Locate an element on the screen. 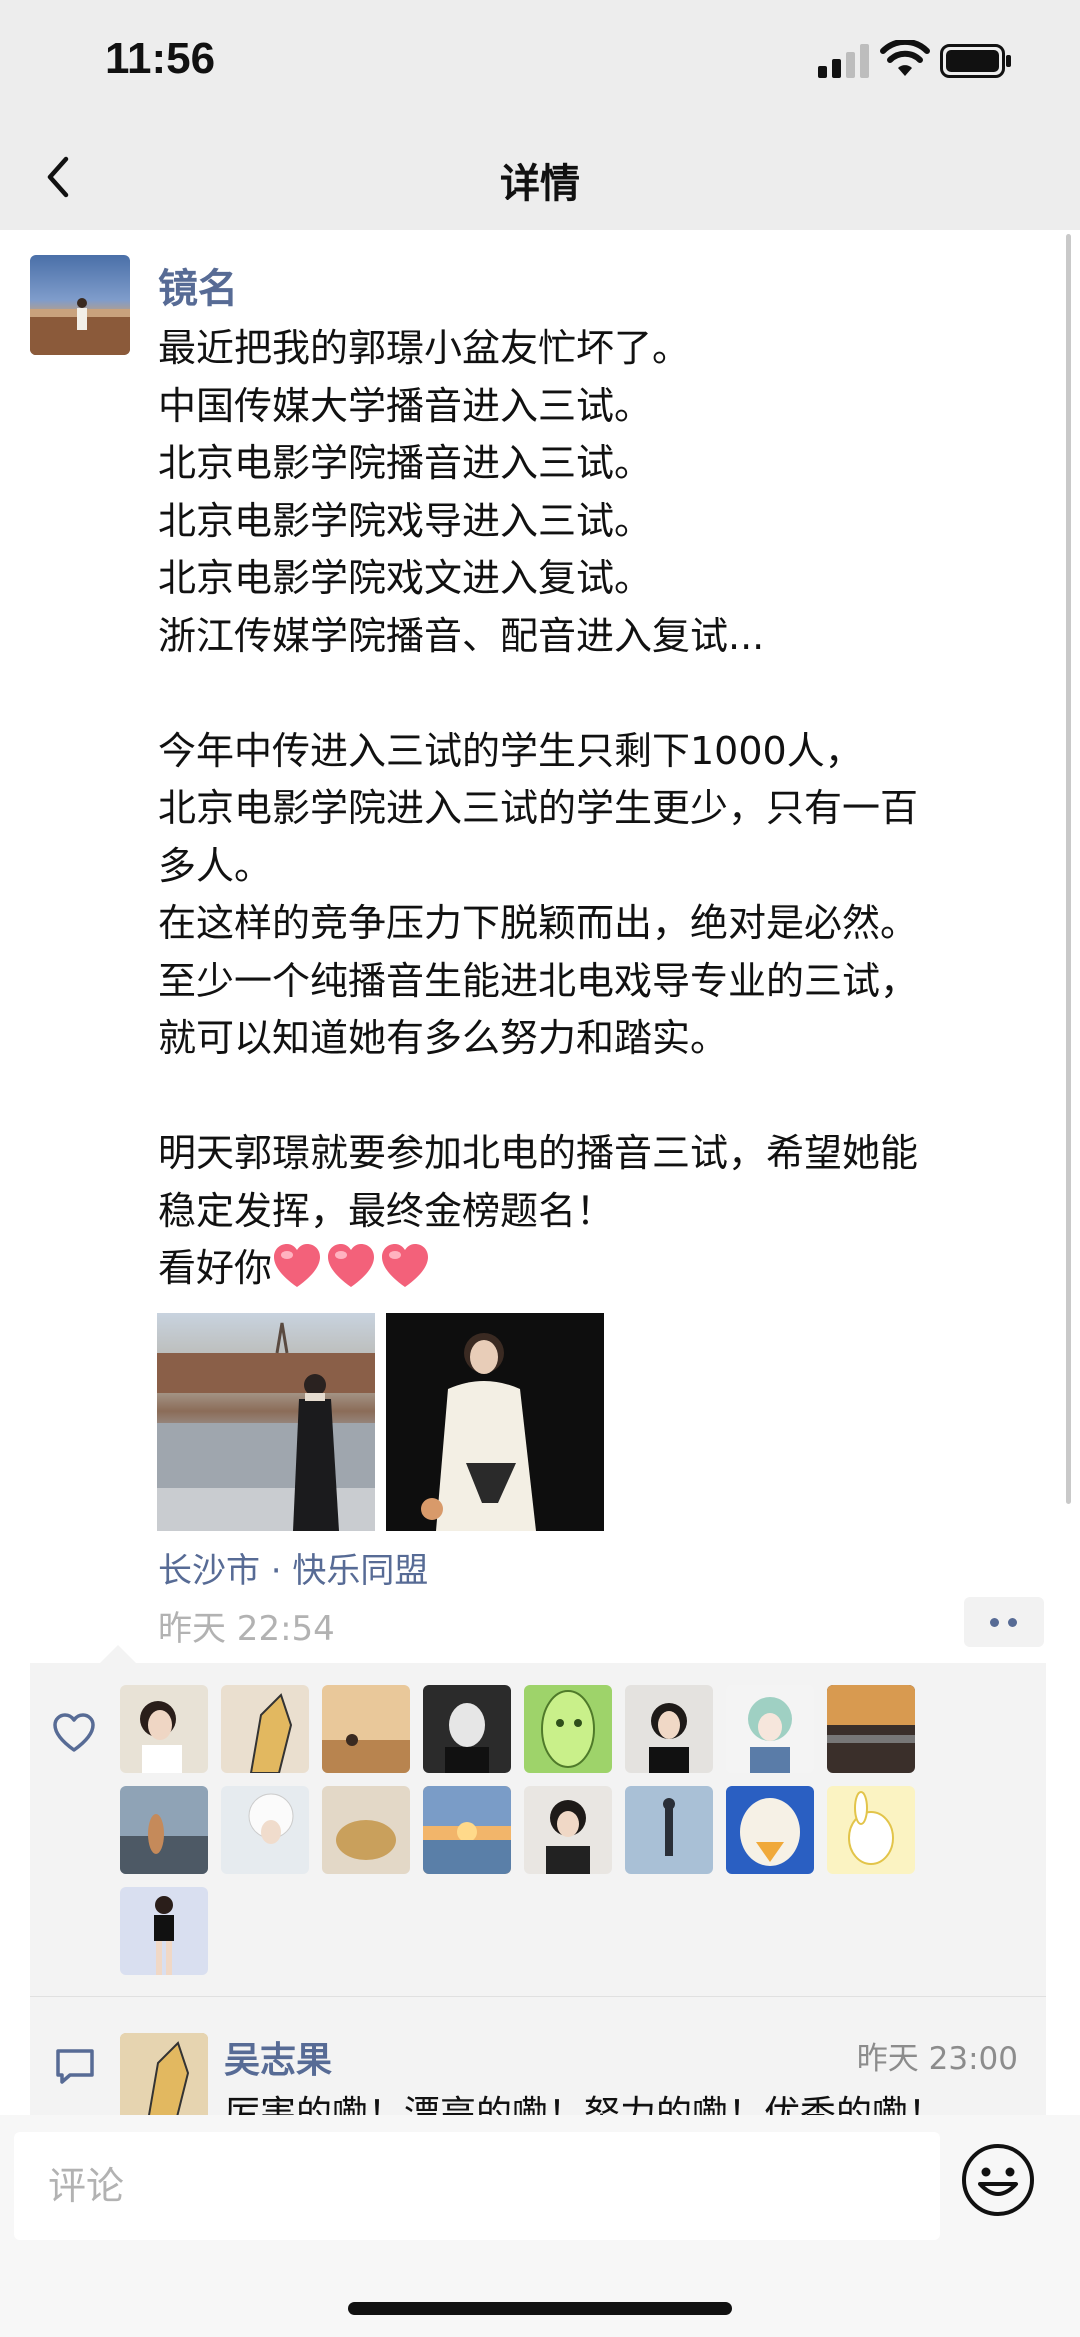  author-name: 镜名 is located at coordinates (198, 285).